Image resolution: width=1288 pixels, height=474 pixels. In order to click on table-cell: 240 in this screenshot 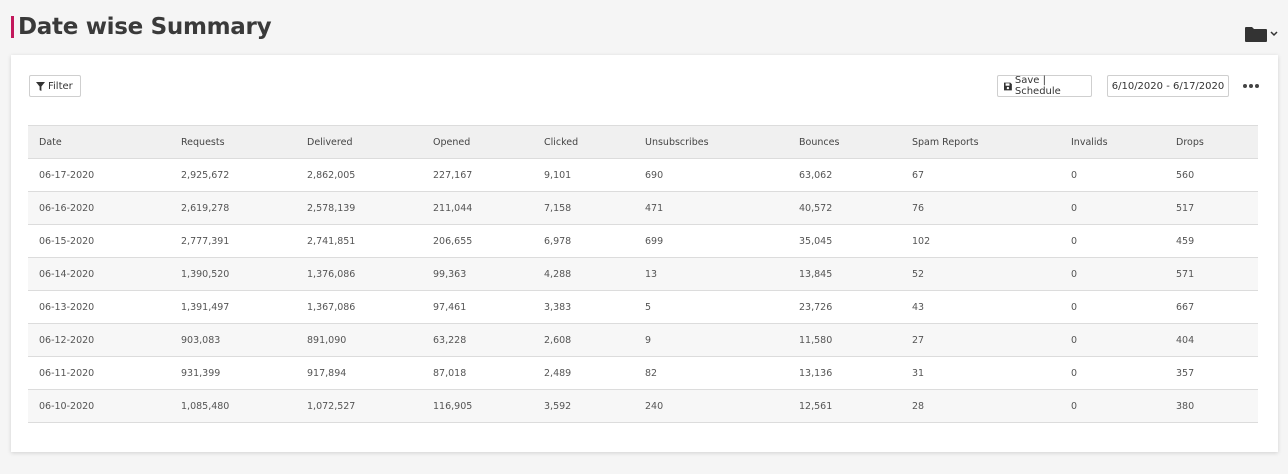, I will do `click(711, 406)`.